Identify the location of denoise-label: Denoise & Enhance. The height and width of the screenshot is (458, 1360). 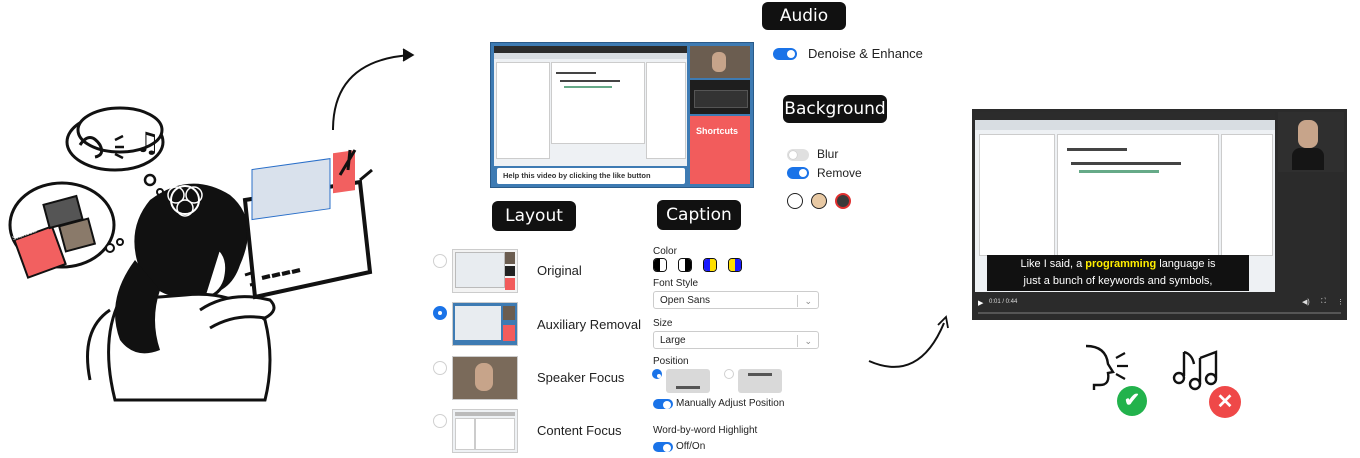
(865, 53).